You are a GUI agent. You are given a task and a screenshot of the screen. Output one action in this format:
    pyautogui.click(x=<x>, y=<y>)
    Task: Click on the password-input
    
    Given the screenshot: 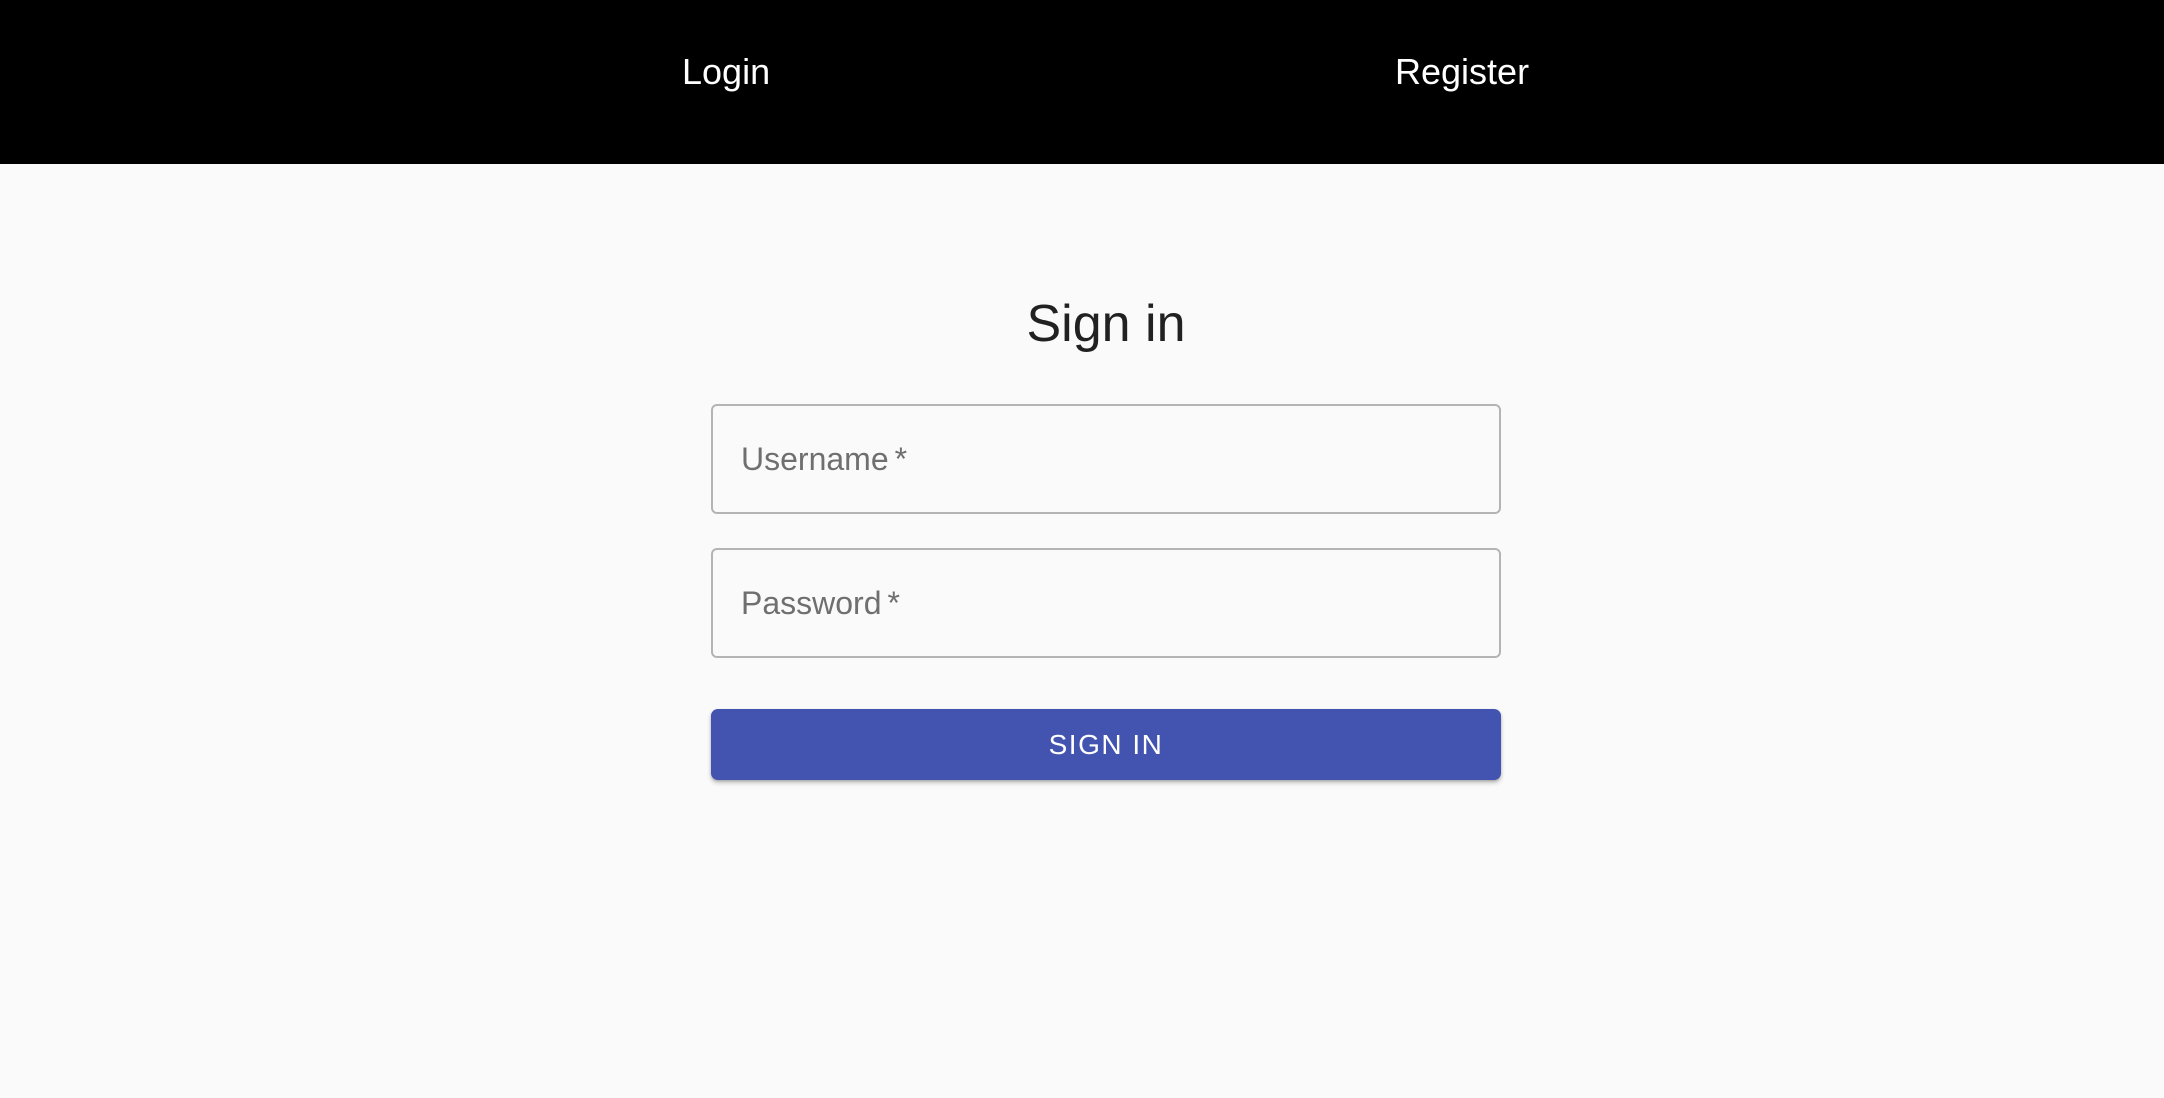 What is the action you would take?
    pyautogui.click(x=1106, y=603)
    